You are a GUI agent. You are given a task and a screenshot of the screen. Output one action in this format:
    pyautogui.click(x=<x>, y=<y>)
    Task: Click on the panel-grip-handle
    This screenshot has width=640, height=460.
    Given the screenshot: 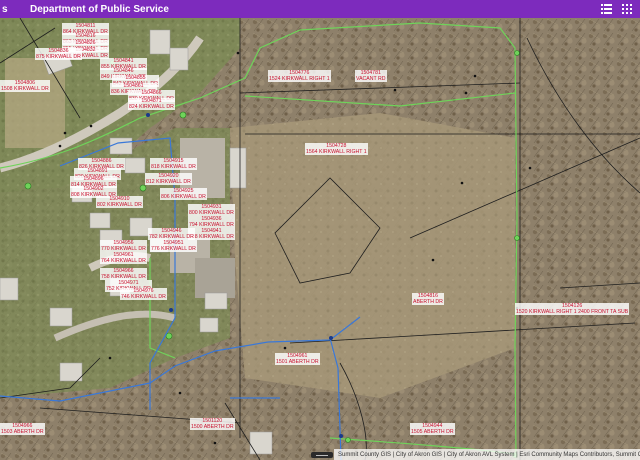 What is the action you would take?
    pyautogui.click(x=322, y=455)
    